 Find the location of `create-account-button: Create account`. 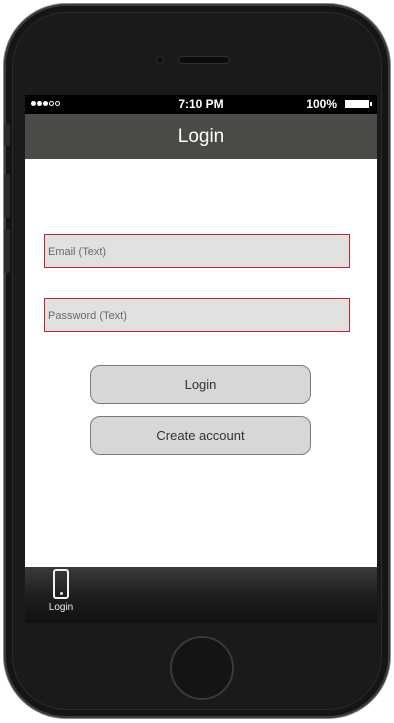

create-account-button: Create account is located at coordinates (200, 435).